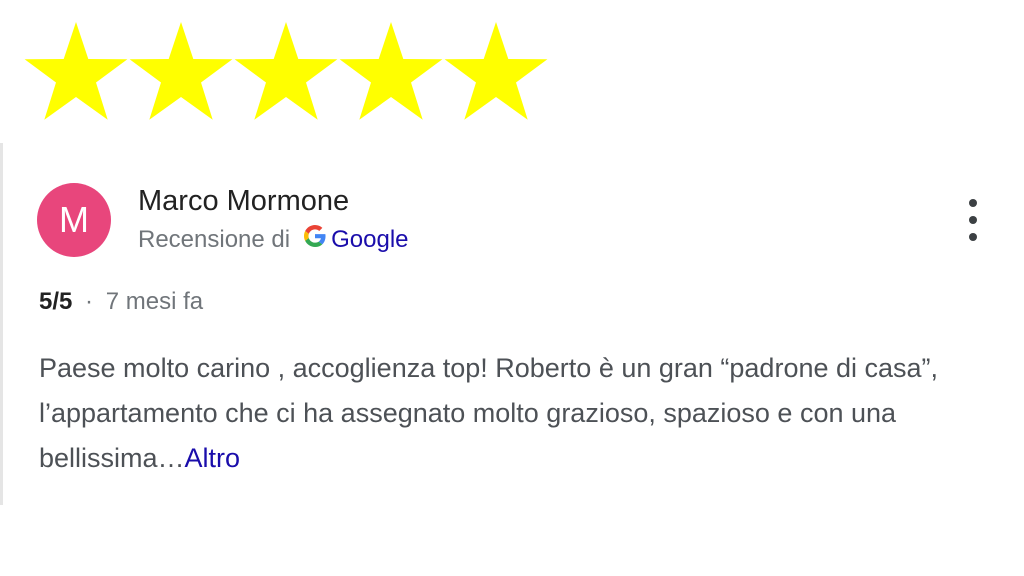  I want to click on google-g-icon, so click(315, 239).